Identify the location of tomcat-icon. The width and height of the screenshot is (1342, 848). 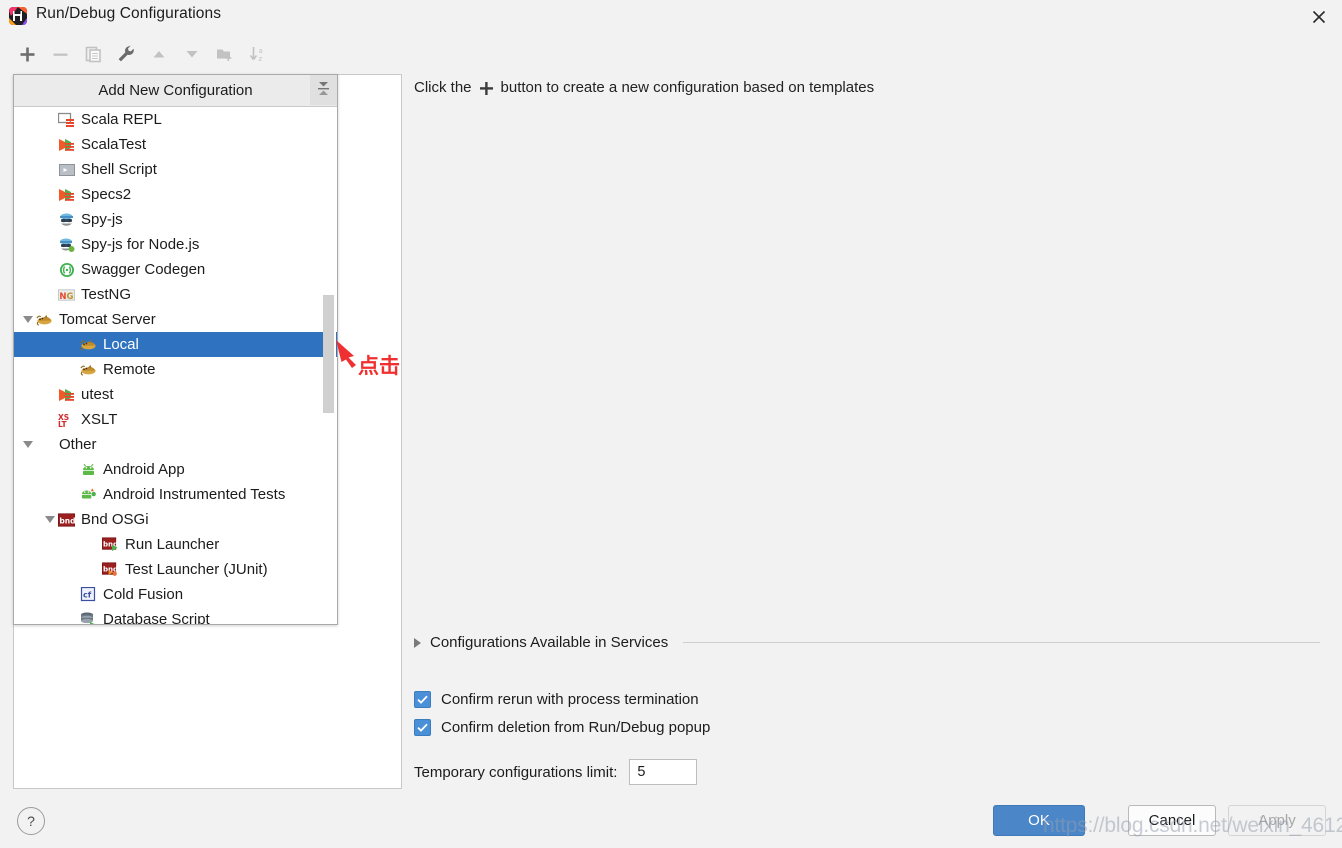
(88, 369).